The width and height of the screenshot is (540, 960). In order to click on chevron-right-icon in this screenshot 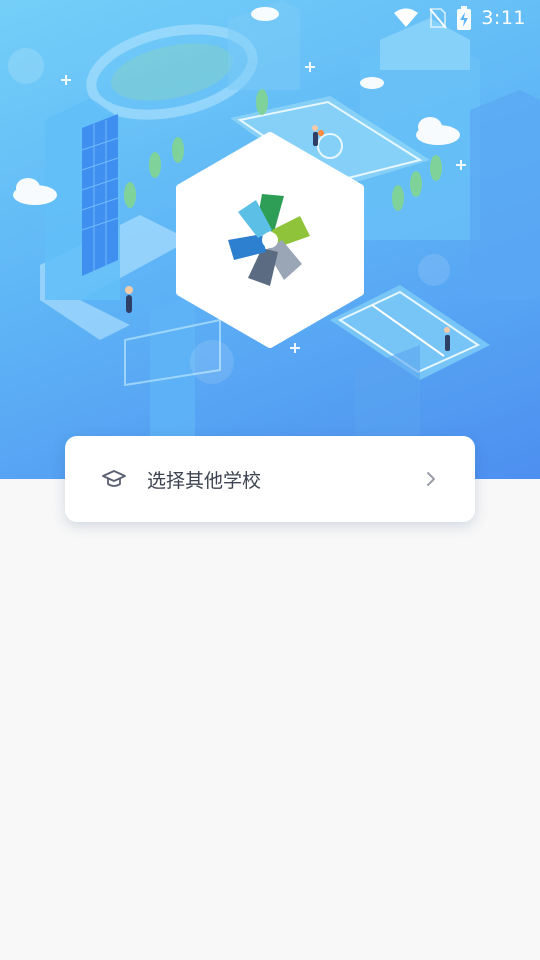, I will do `click(431, 479)`.